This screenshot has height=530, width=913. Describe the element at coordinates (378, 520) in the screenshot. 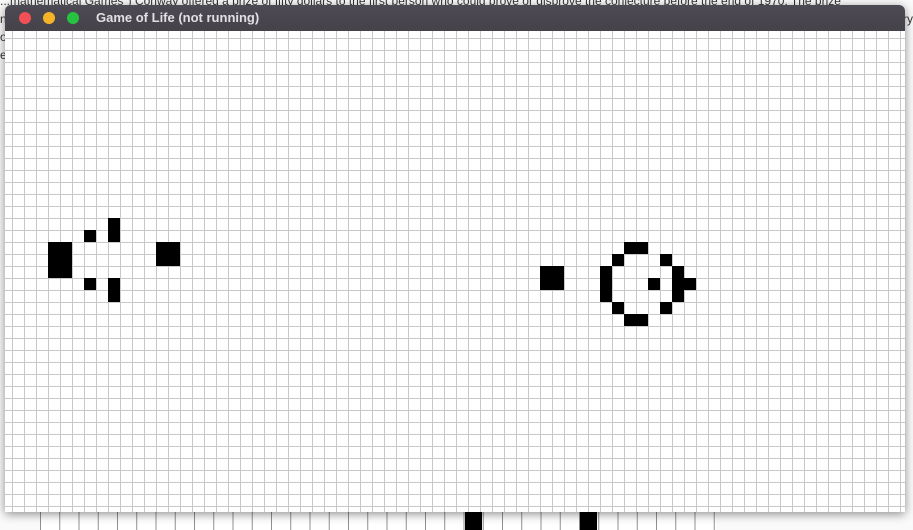

I see `background-grid-strip` at that location.